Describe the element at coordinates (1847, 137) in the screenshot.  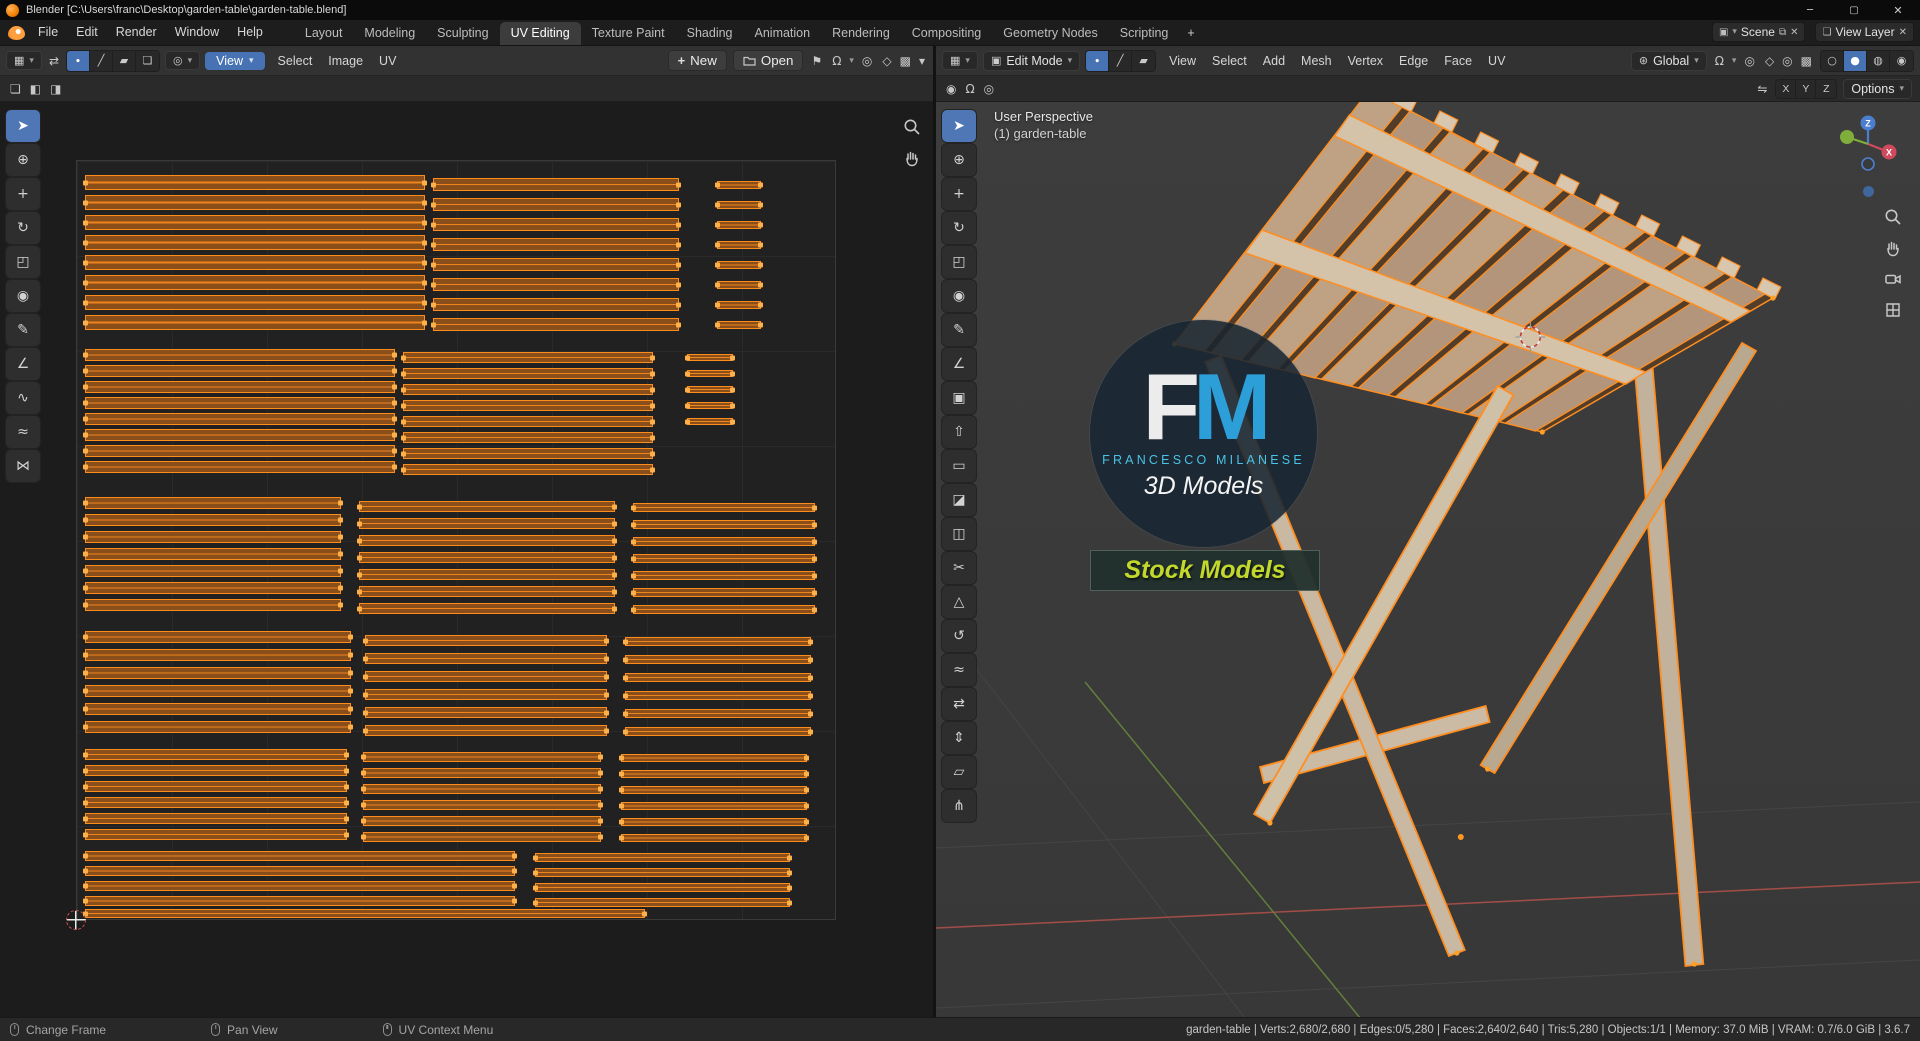
I see `gizmo-y-axis` at that location.